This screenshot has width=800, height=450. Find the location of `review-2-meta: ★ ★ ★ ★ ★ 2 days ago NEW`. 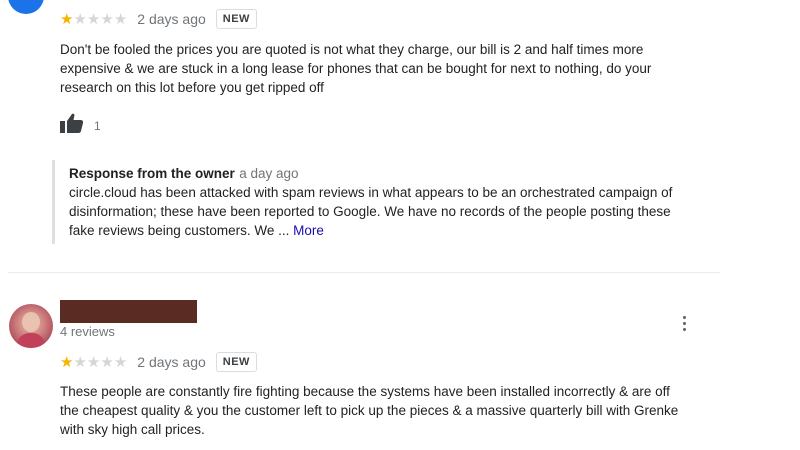

review-2-meta: ★ ★ ★ ★ ★ 2 days ago NEW is located at coordinates (158, 362).